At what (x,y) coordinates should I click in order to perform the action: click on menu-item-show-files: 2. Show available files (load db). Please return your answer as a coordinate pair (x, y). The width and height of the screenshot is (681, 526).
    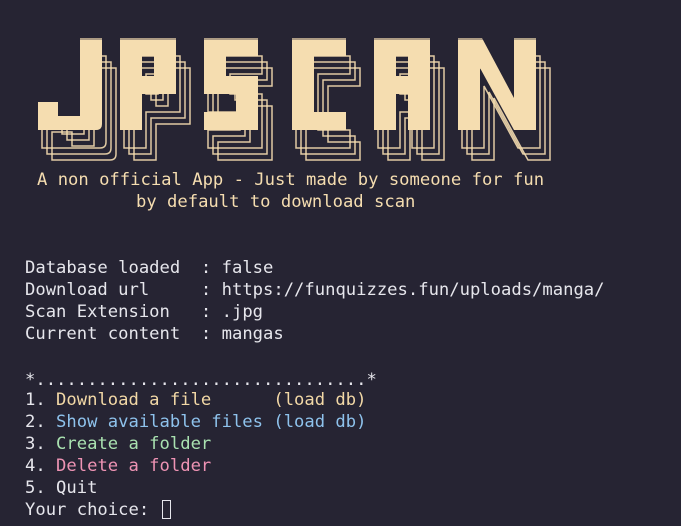
    Looking at the image, I should click on (195, 422).